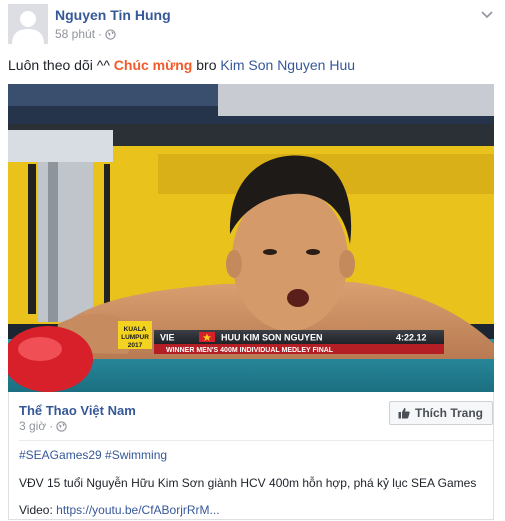 This screenshot has height=521, width=505. I want to click on tagged-user-link: Kim Son Nguyen Huu, so click(287, 65).